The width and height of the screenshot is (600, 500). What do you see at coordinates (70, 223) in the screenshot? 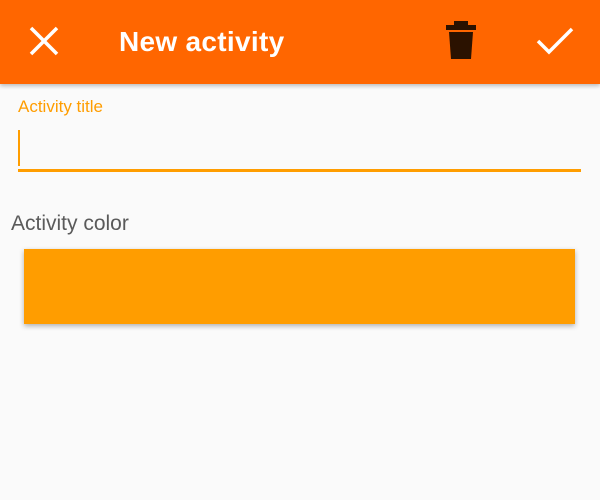
I see `activity-color-label: Activity color` at bounding box center [70, 223].